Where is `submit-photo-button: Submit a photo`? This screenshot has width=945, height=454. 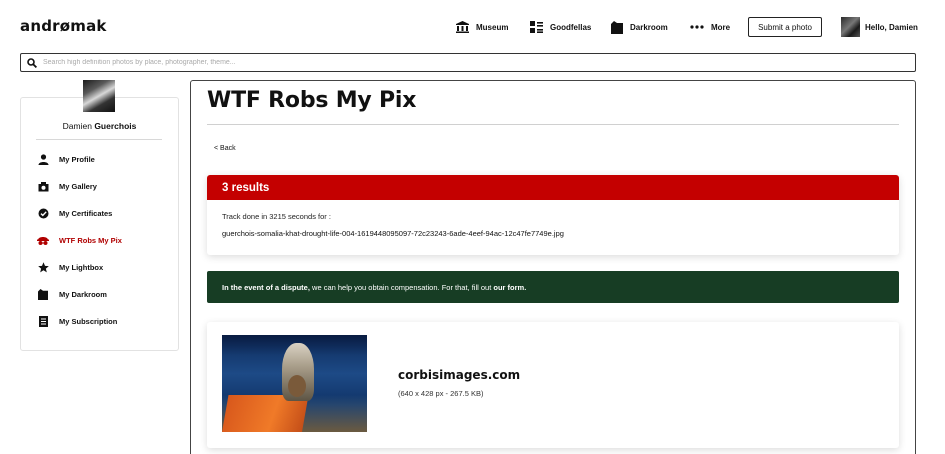 submit-photo-button: Submit a photo is located at coordinates (785, 27).